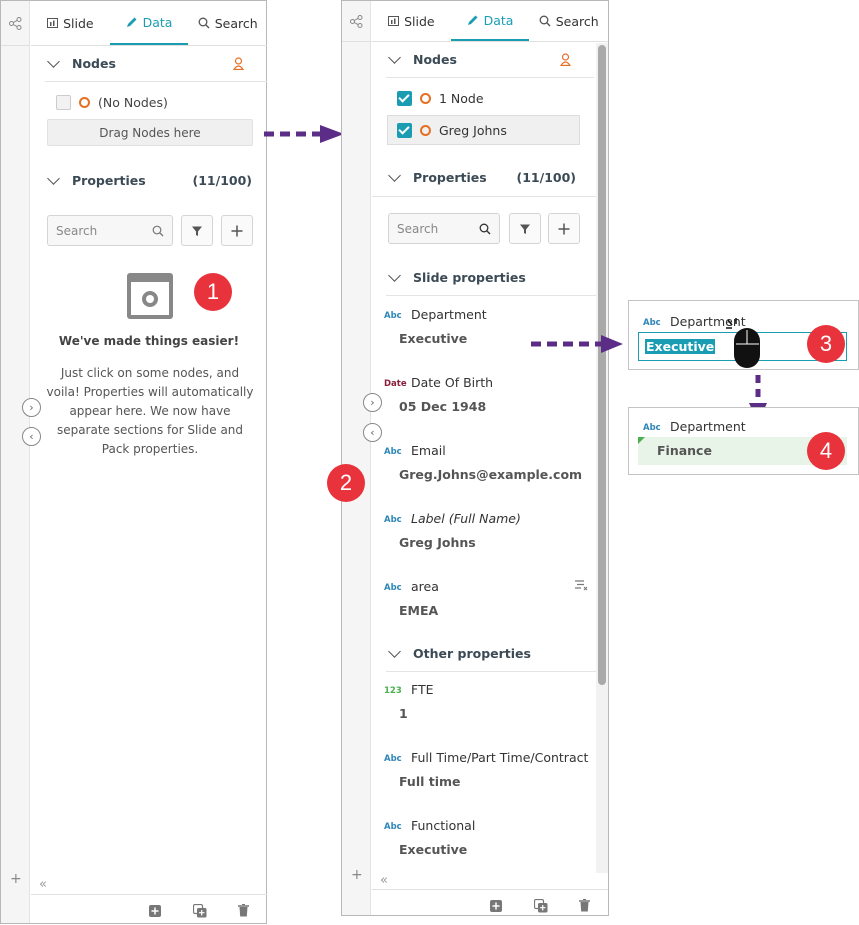  What do you see at coordinates (743, 343) in the screenshot?
I see `mouse-icon` at bounding box center [743, 343].